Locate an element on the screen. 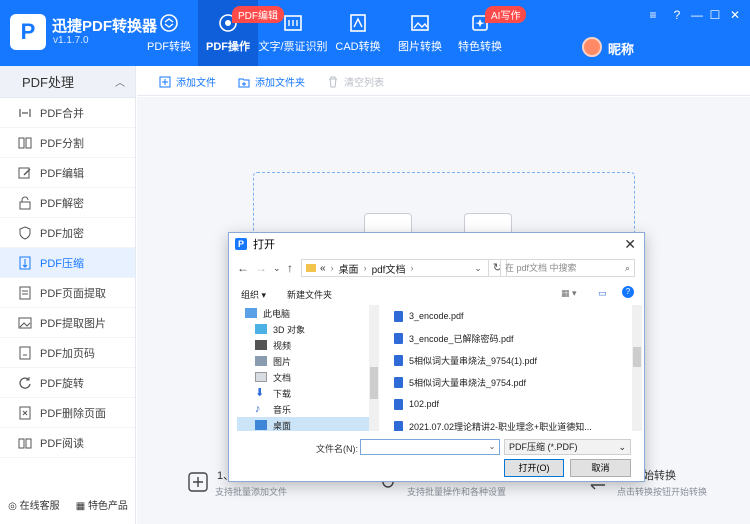  preview-pane-icon: ▭ is located at coordinates (602, 293).